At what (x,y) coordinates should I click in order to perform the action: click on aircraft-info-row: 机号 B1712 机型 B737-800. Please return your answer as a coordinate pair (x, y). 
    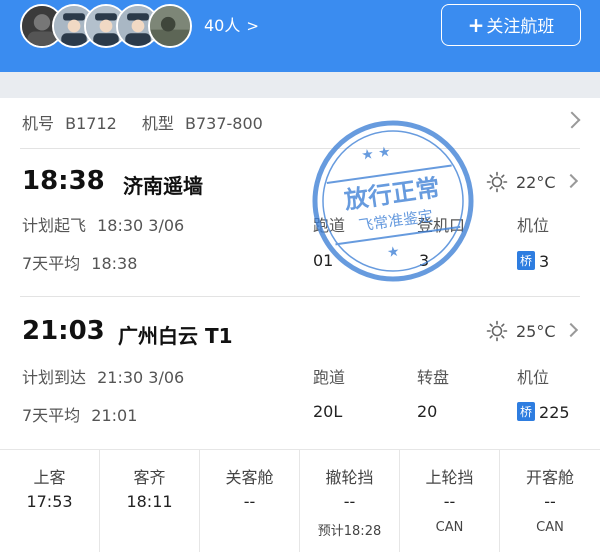
    Looking at the image, I should click on (142, 122).